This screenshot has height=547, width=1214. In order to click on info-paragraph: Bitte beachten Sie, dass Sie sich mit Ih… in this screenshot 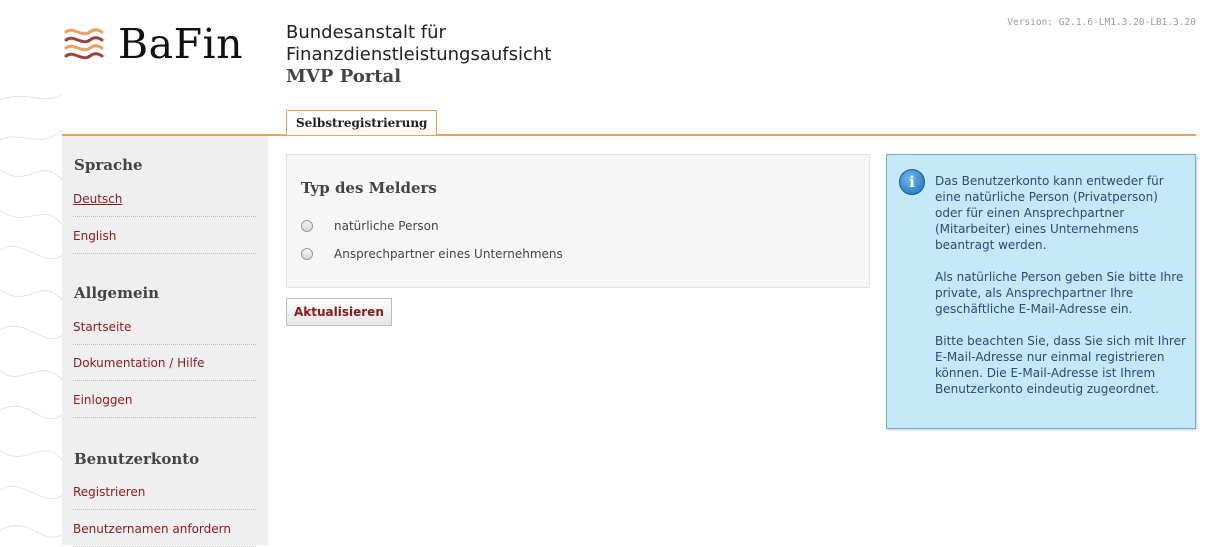, I will do `click(1060, 365)`.